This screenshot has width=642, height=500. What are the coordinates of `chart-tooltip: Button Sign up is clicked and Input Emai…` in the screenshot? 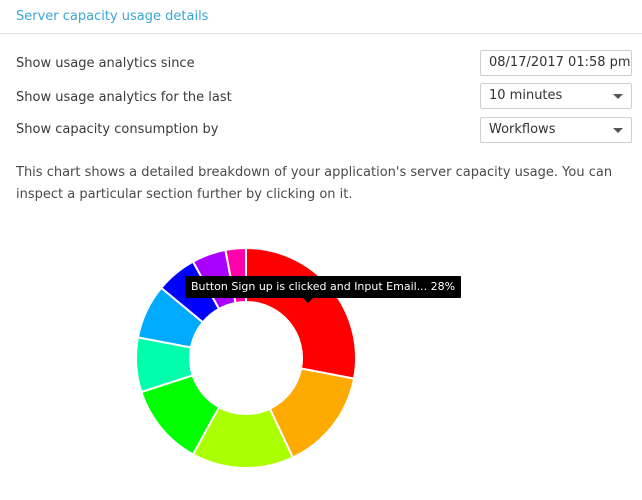 It's located at (323, 289).